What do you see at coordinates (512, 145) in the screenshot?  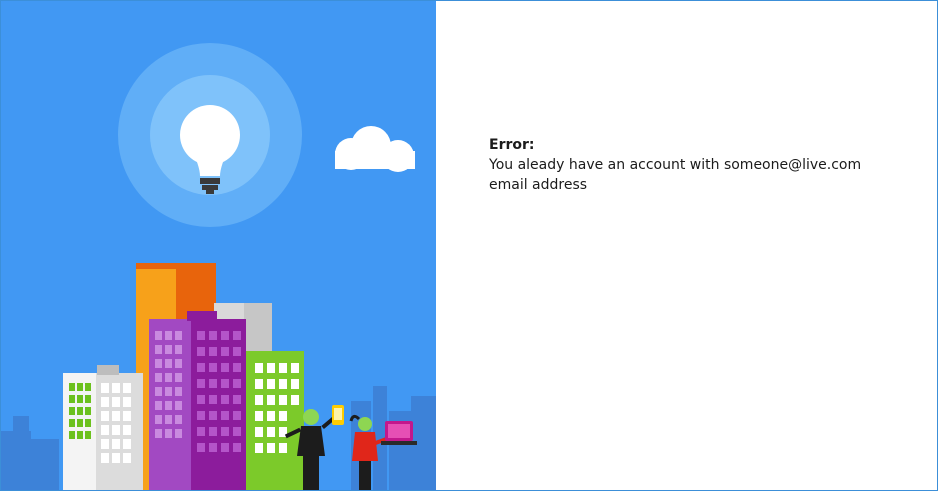 I see `error-title: Error:` at bounding box center [512, 145].